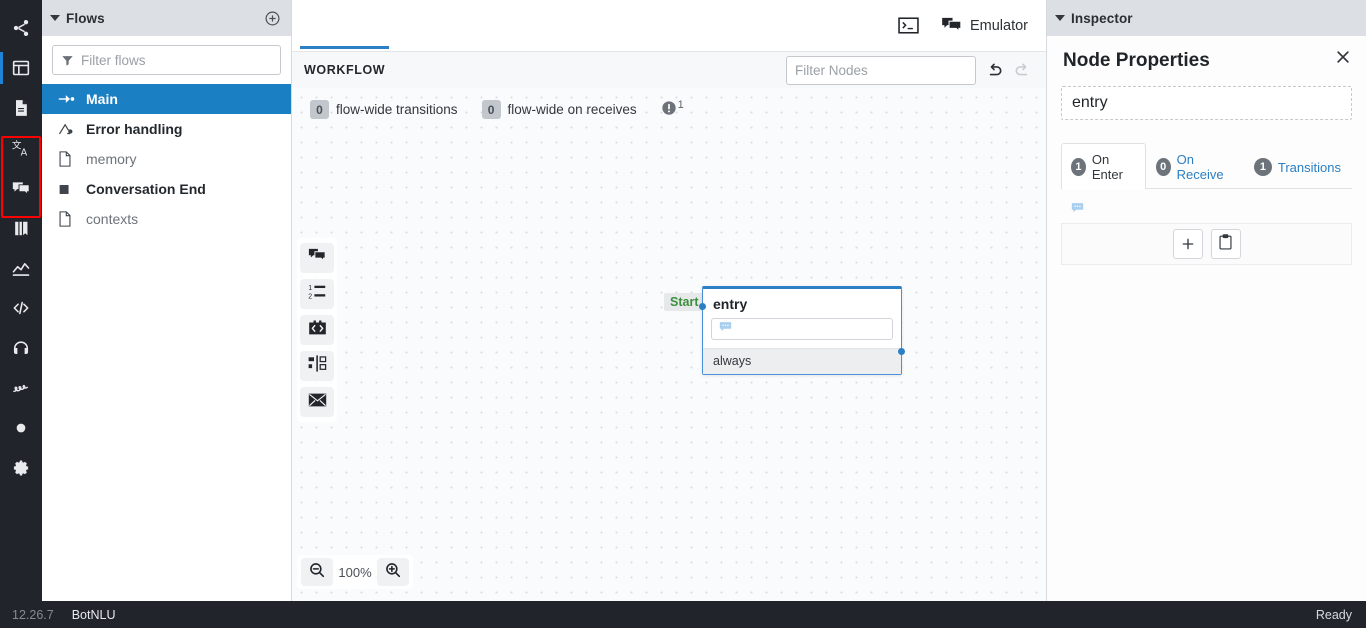 The height and width of the screenshot is (628, 1366). I want to click on signature-icon, so click(21, 388).